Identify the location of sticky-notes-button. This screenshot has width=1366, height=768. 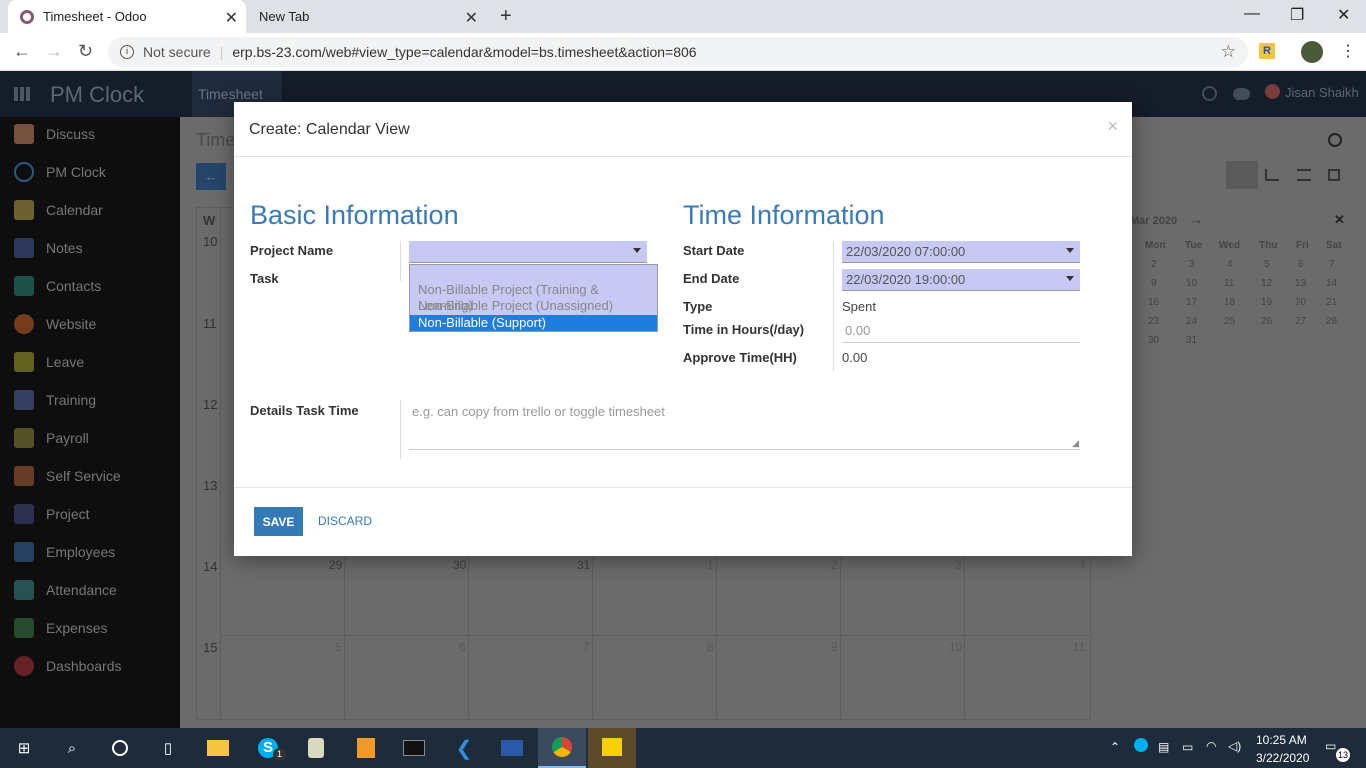
(612, 748).